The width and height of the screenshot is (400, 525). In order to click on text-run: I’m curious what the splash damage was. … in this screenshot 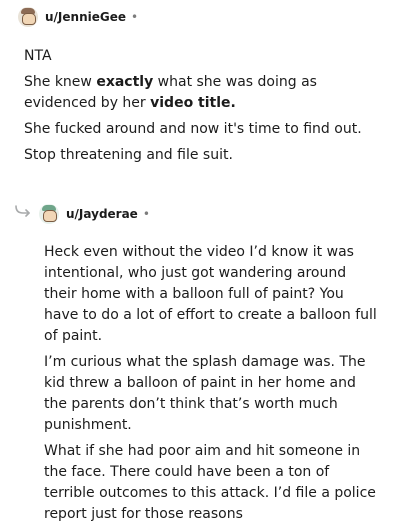, I will do `click(205, 393)`.